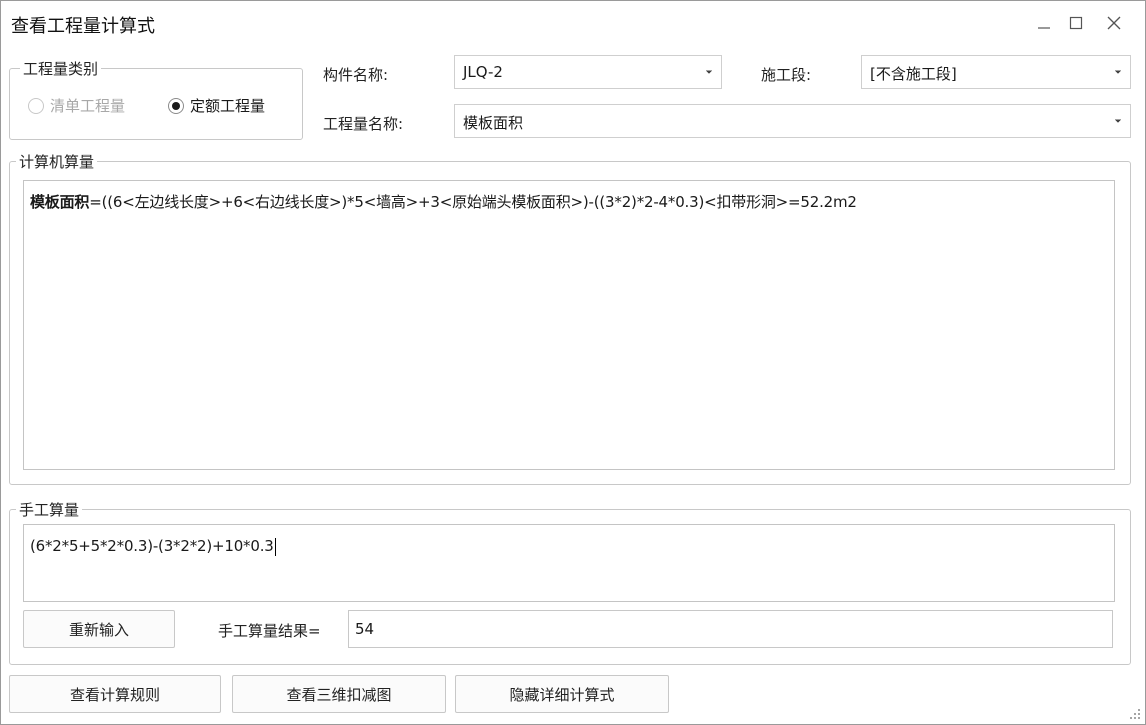 The width and height of the screenshot is (1146, 725). I want to click on manual-expression-input: (6*2*5+5*2*0.3)-(3*2*2)+10*0.3, so click(569, 563).